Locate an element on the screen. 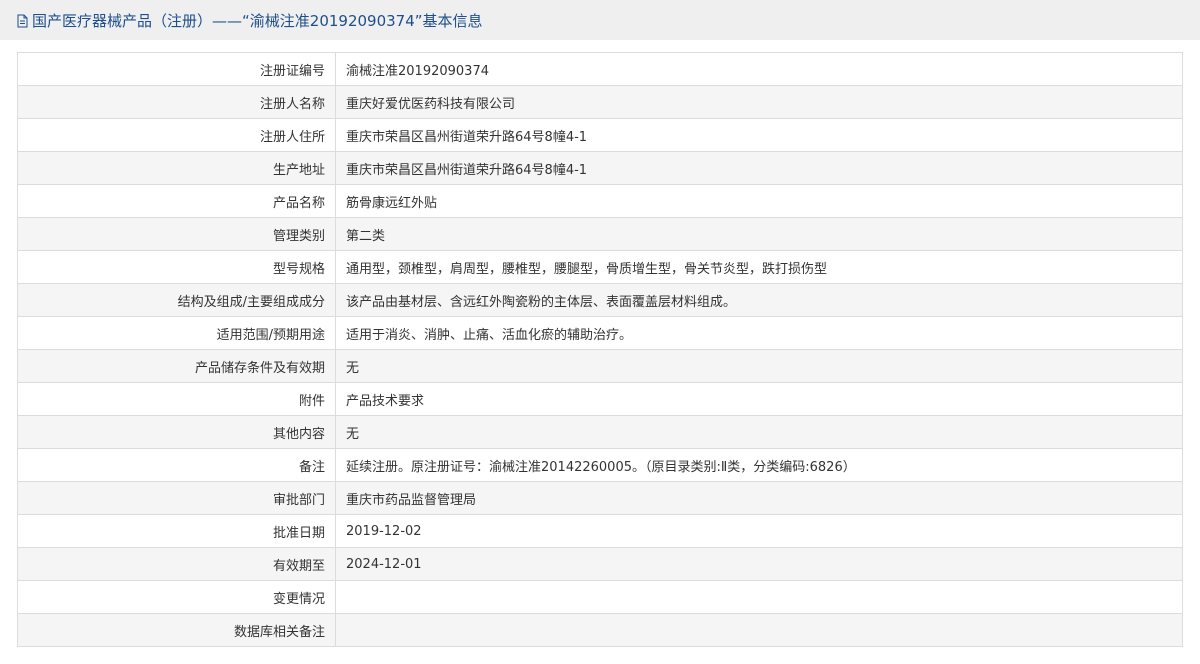 The width and height of the screenshot is (1200, 664). table-row: 其他内容无 is located at coordinates (600, 432).